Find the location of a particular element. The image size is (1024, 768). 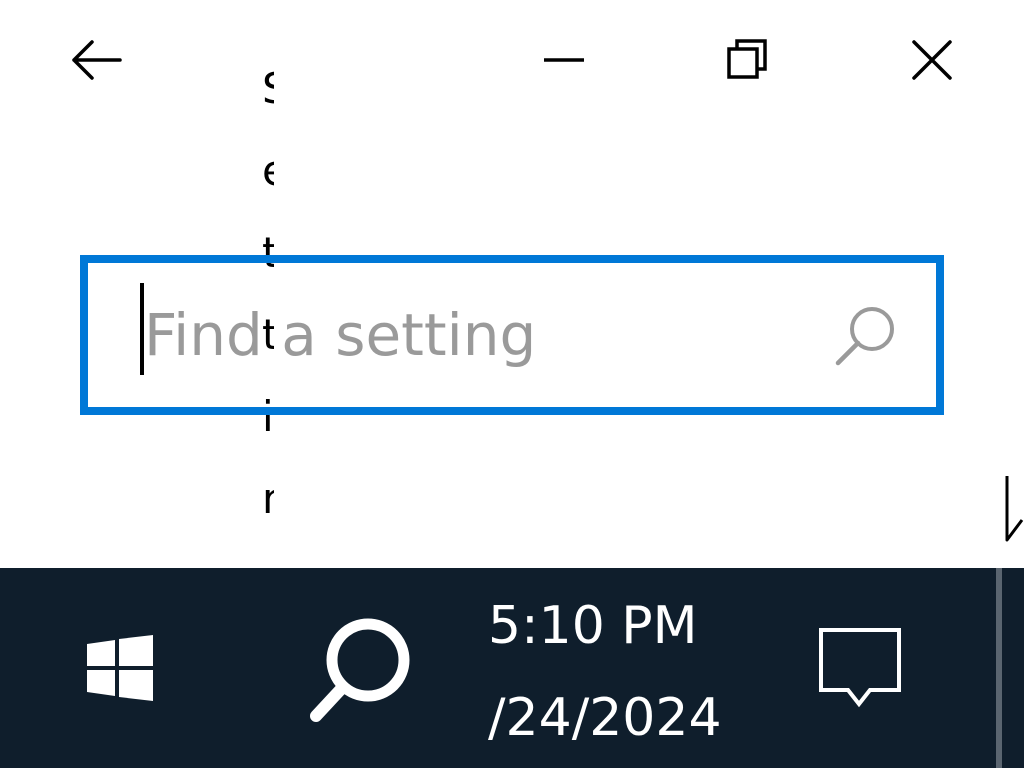

title-char: n is located at coordinates (268, 499).